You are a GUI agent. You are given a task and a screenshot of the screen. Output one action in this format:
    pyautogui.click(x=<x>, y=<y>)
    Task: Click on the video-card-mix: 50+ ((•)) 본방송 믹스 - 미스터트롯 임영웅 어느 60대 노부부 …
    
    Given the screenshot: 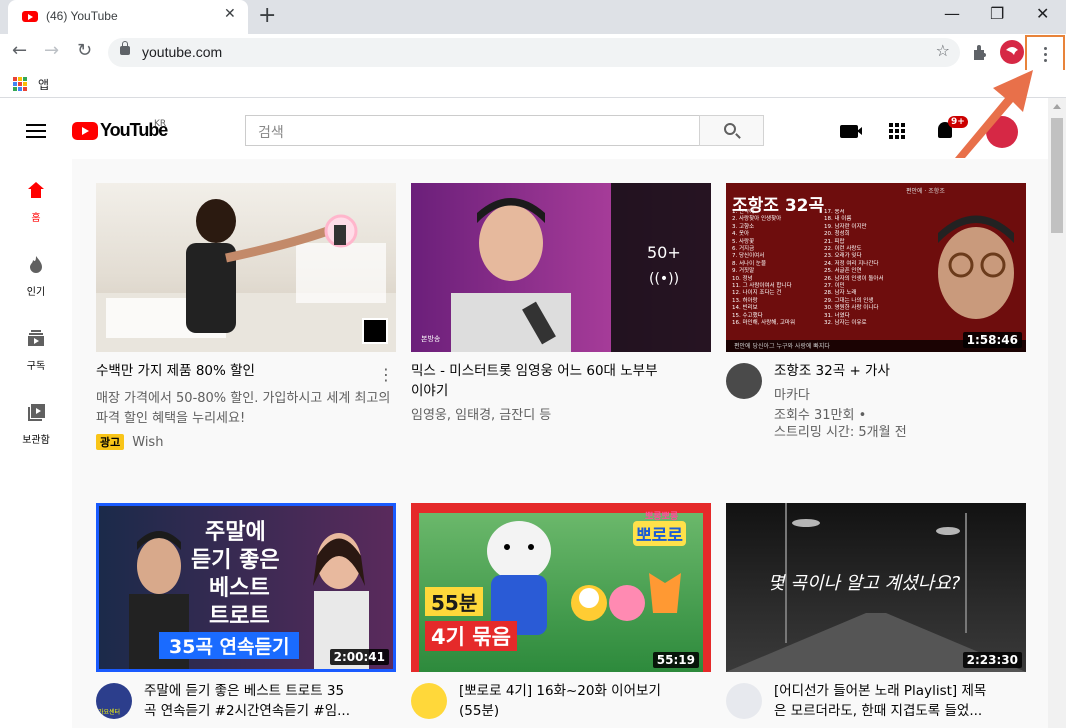 What is the action you would take?
    pyautogui.click(x=561, y=328)
    